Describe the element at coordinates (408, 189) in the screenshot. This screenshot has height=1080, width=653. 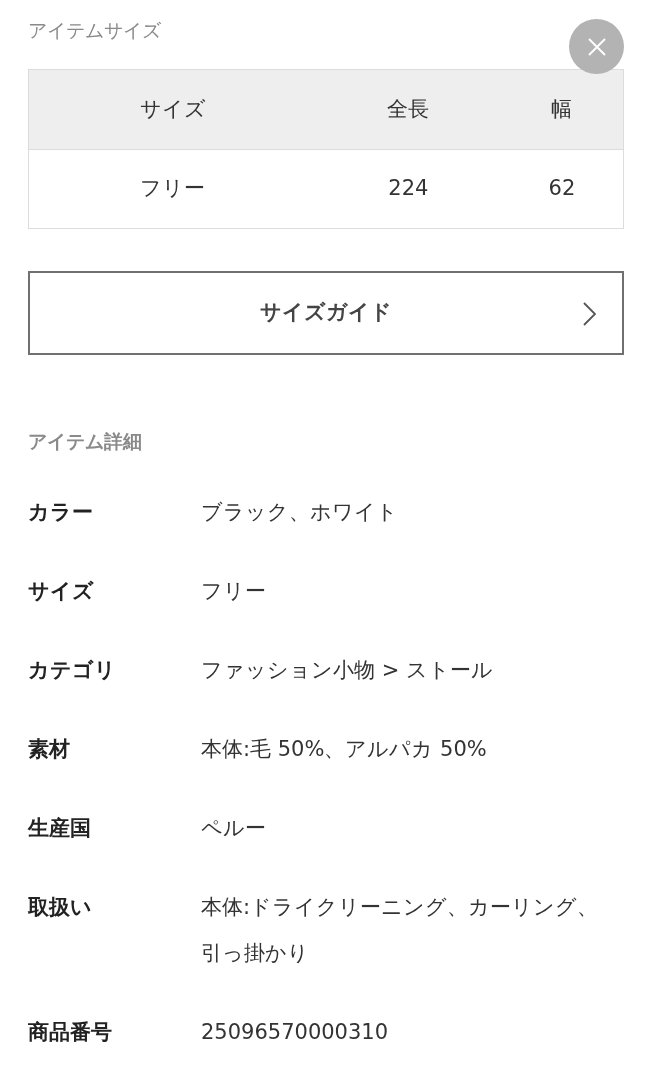
I see `table-cell: 224` at that location.